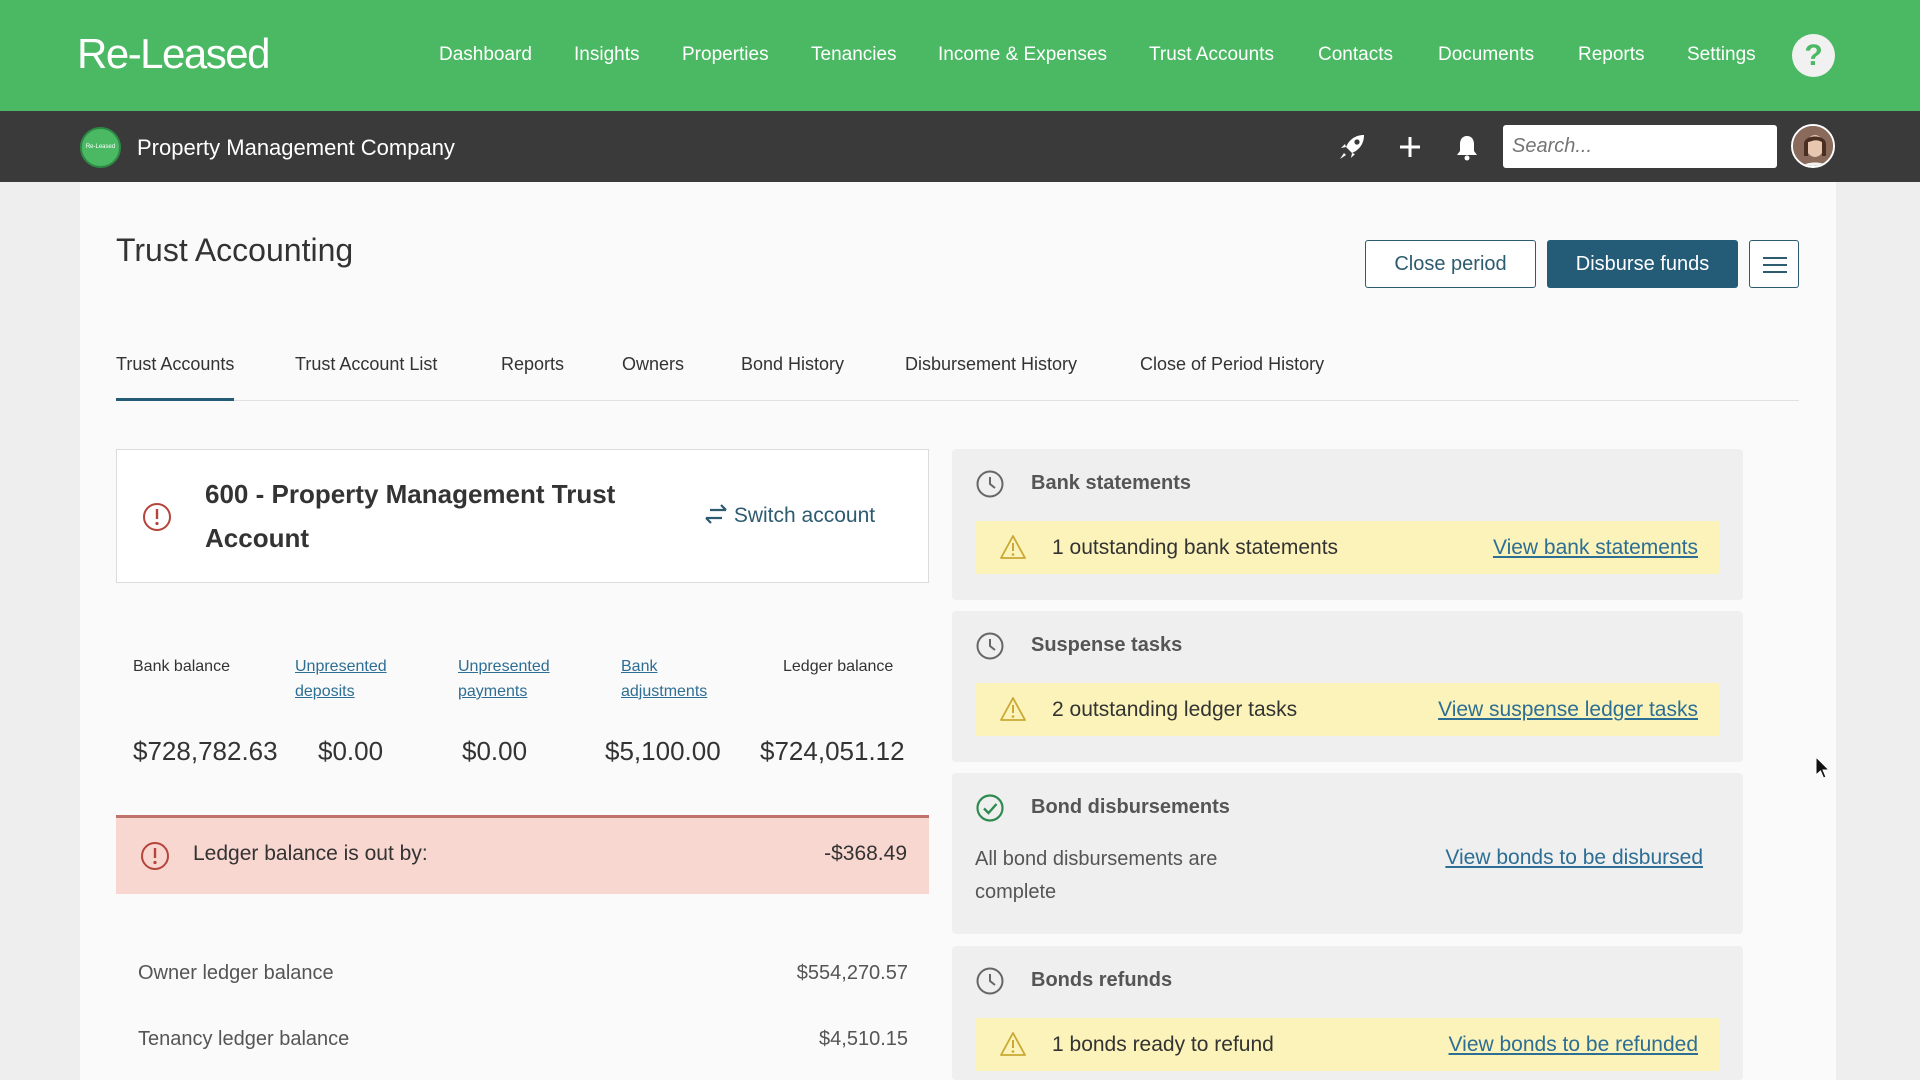  Describe the element at coordinates (804, 515) in the screenshot. I see `switch-account-label: Switch account` at that location.